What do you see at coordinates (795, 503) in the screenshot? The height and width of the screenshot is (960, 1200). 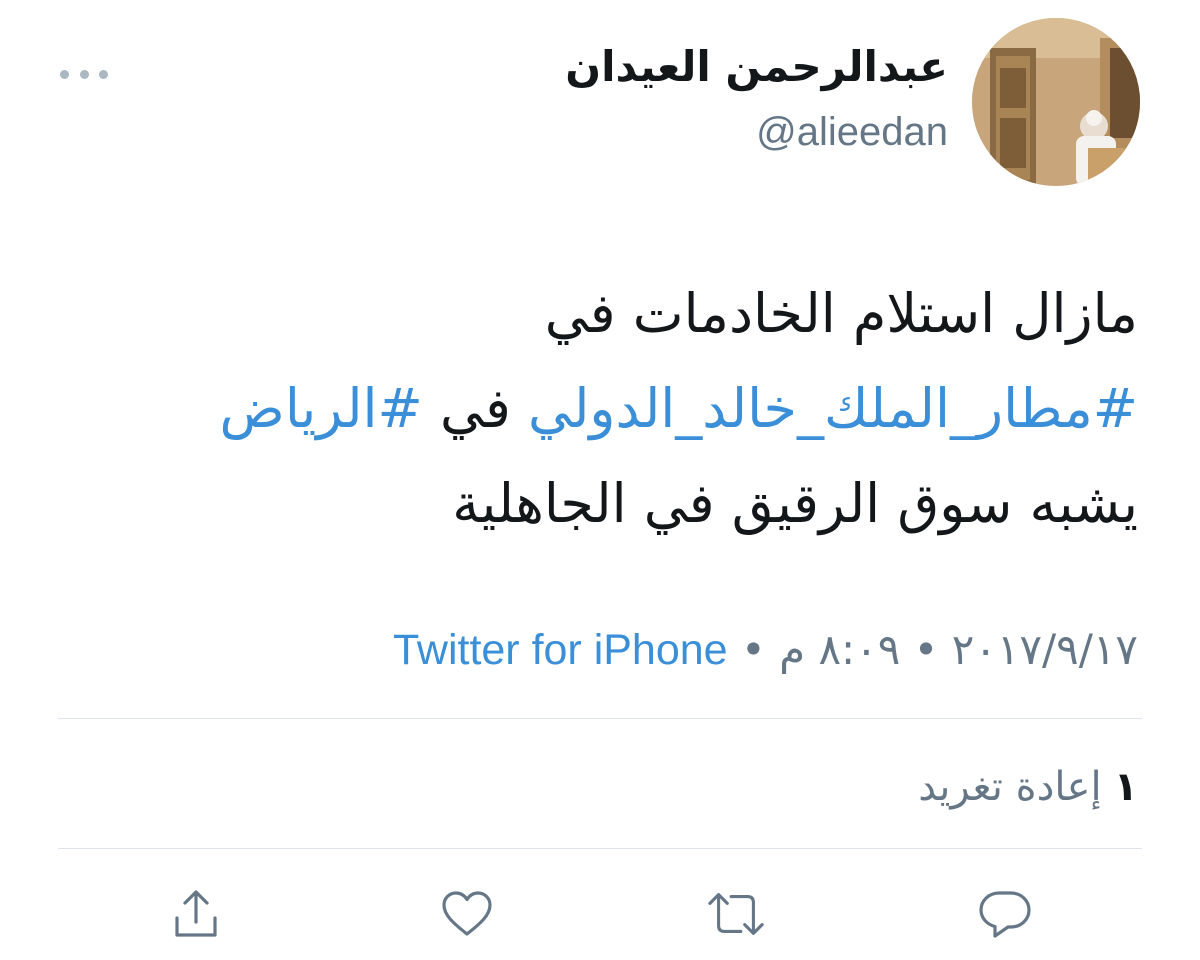 I see `tweet-line-3: يشبه سوق الرقيق في الجاهلية` at bounding box center [795, 503].